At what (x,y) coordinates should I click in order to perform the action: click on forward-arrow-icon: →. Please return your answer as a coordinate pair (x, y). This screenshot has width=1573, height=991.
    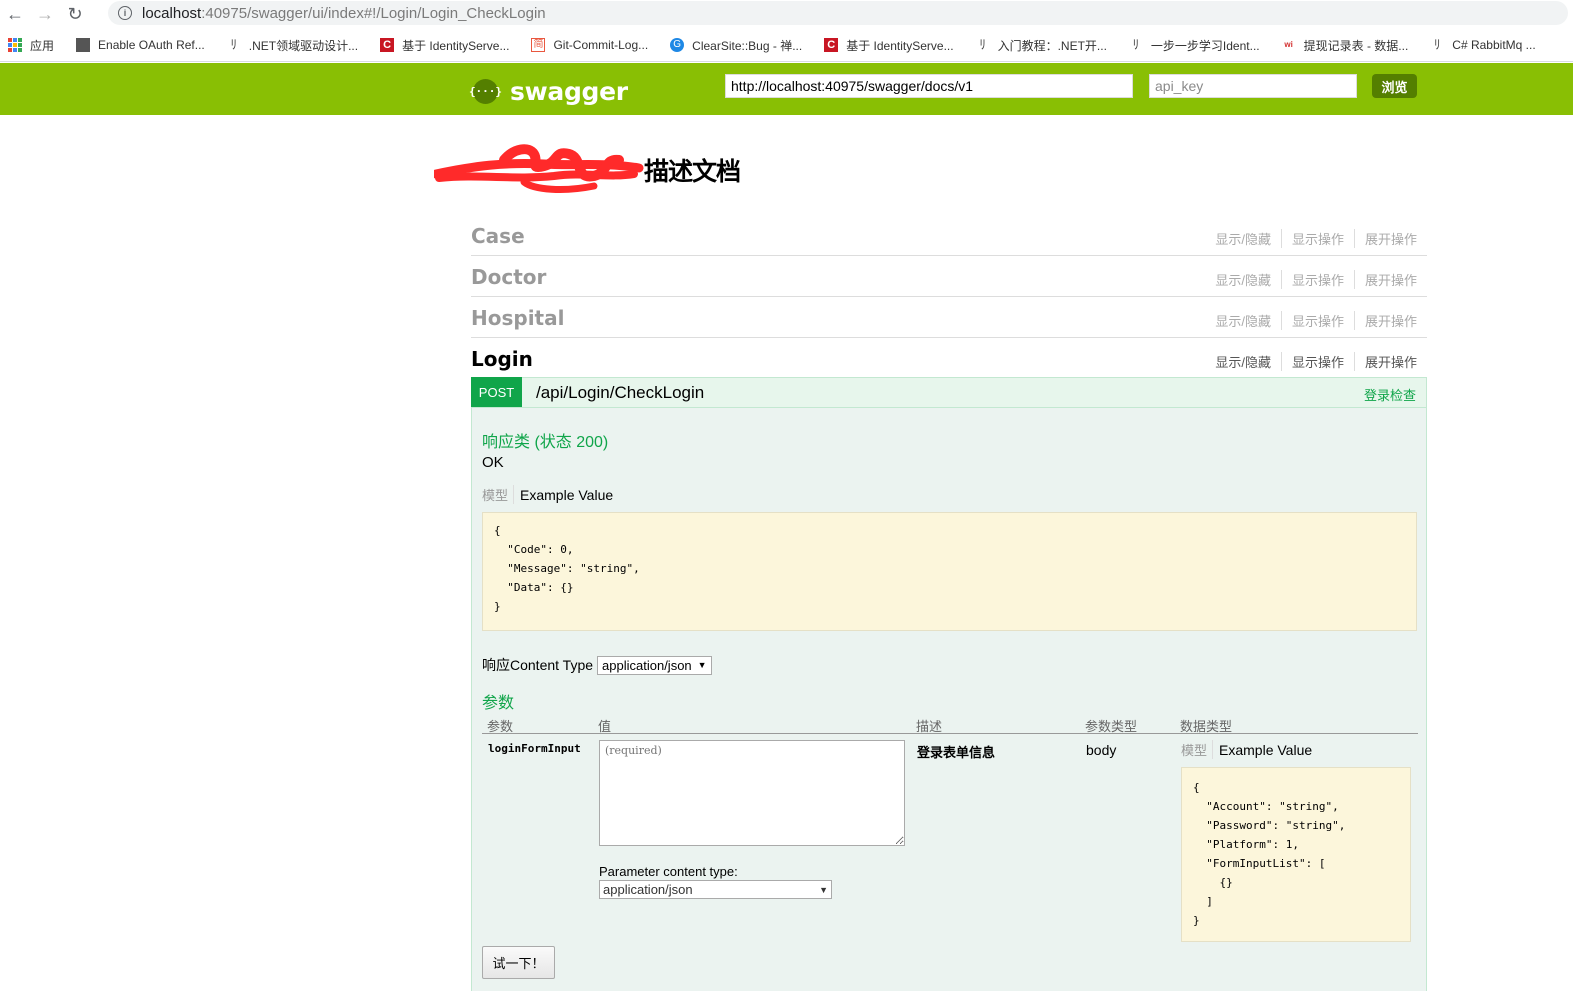
    Looking at the image, I should click on (45, 14).